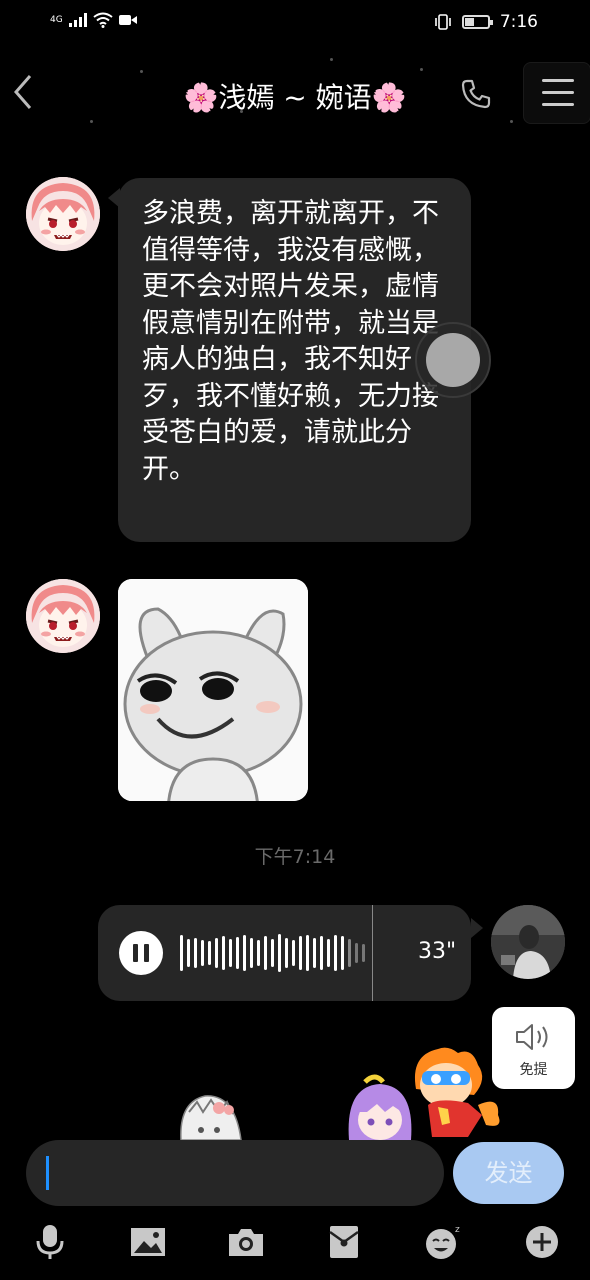 The width and height of the screenshot is (590, 1280). I want to click on status-right: 7:16, so click(486, 22).